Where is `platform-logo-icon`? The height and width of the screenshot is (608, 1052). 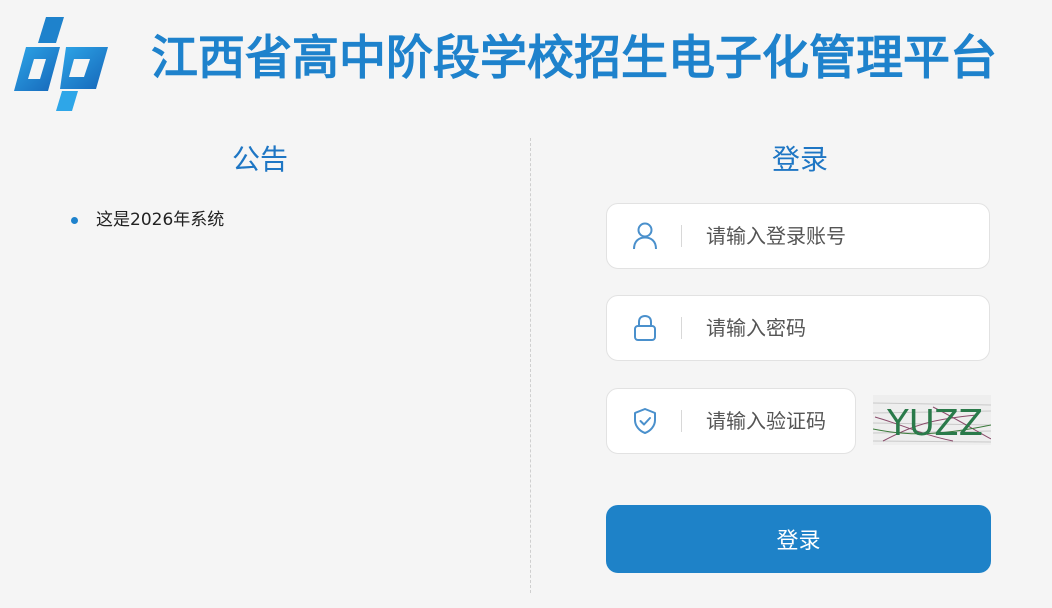 platform-logo-icon is located at coordinates (61, 64).